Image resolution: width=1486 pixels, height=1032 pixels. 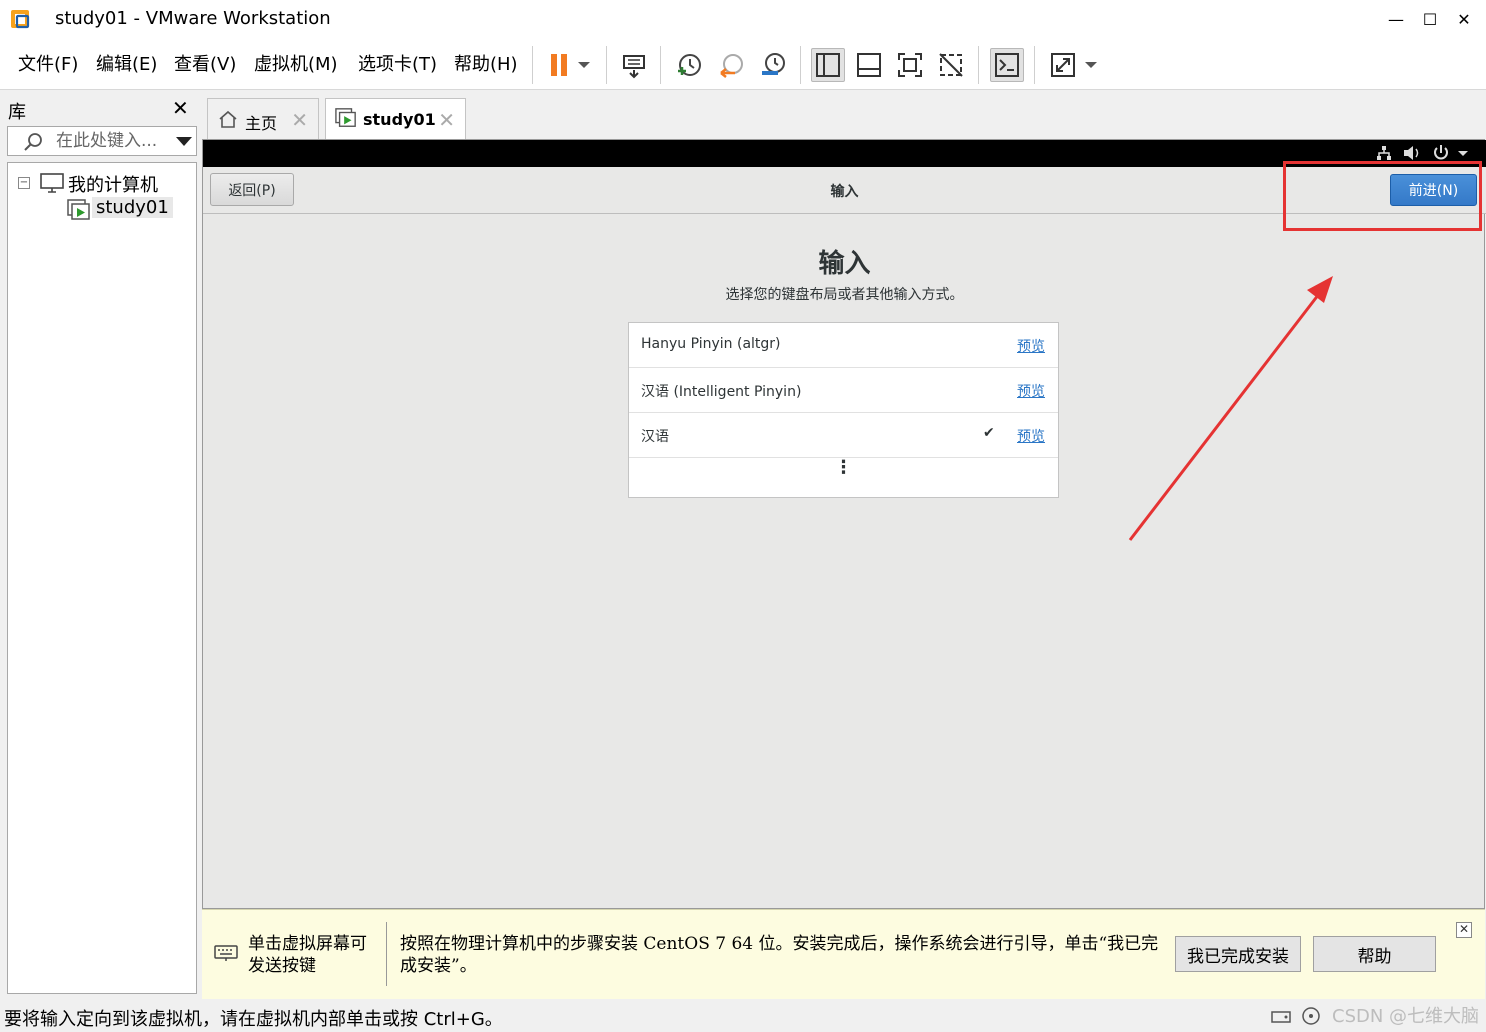 I want to click on list-item: Hanyu Pinyin (altgr) 预览, so click(x=843, y=345).